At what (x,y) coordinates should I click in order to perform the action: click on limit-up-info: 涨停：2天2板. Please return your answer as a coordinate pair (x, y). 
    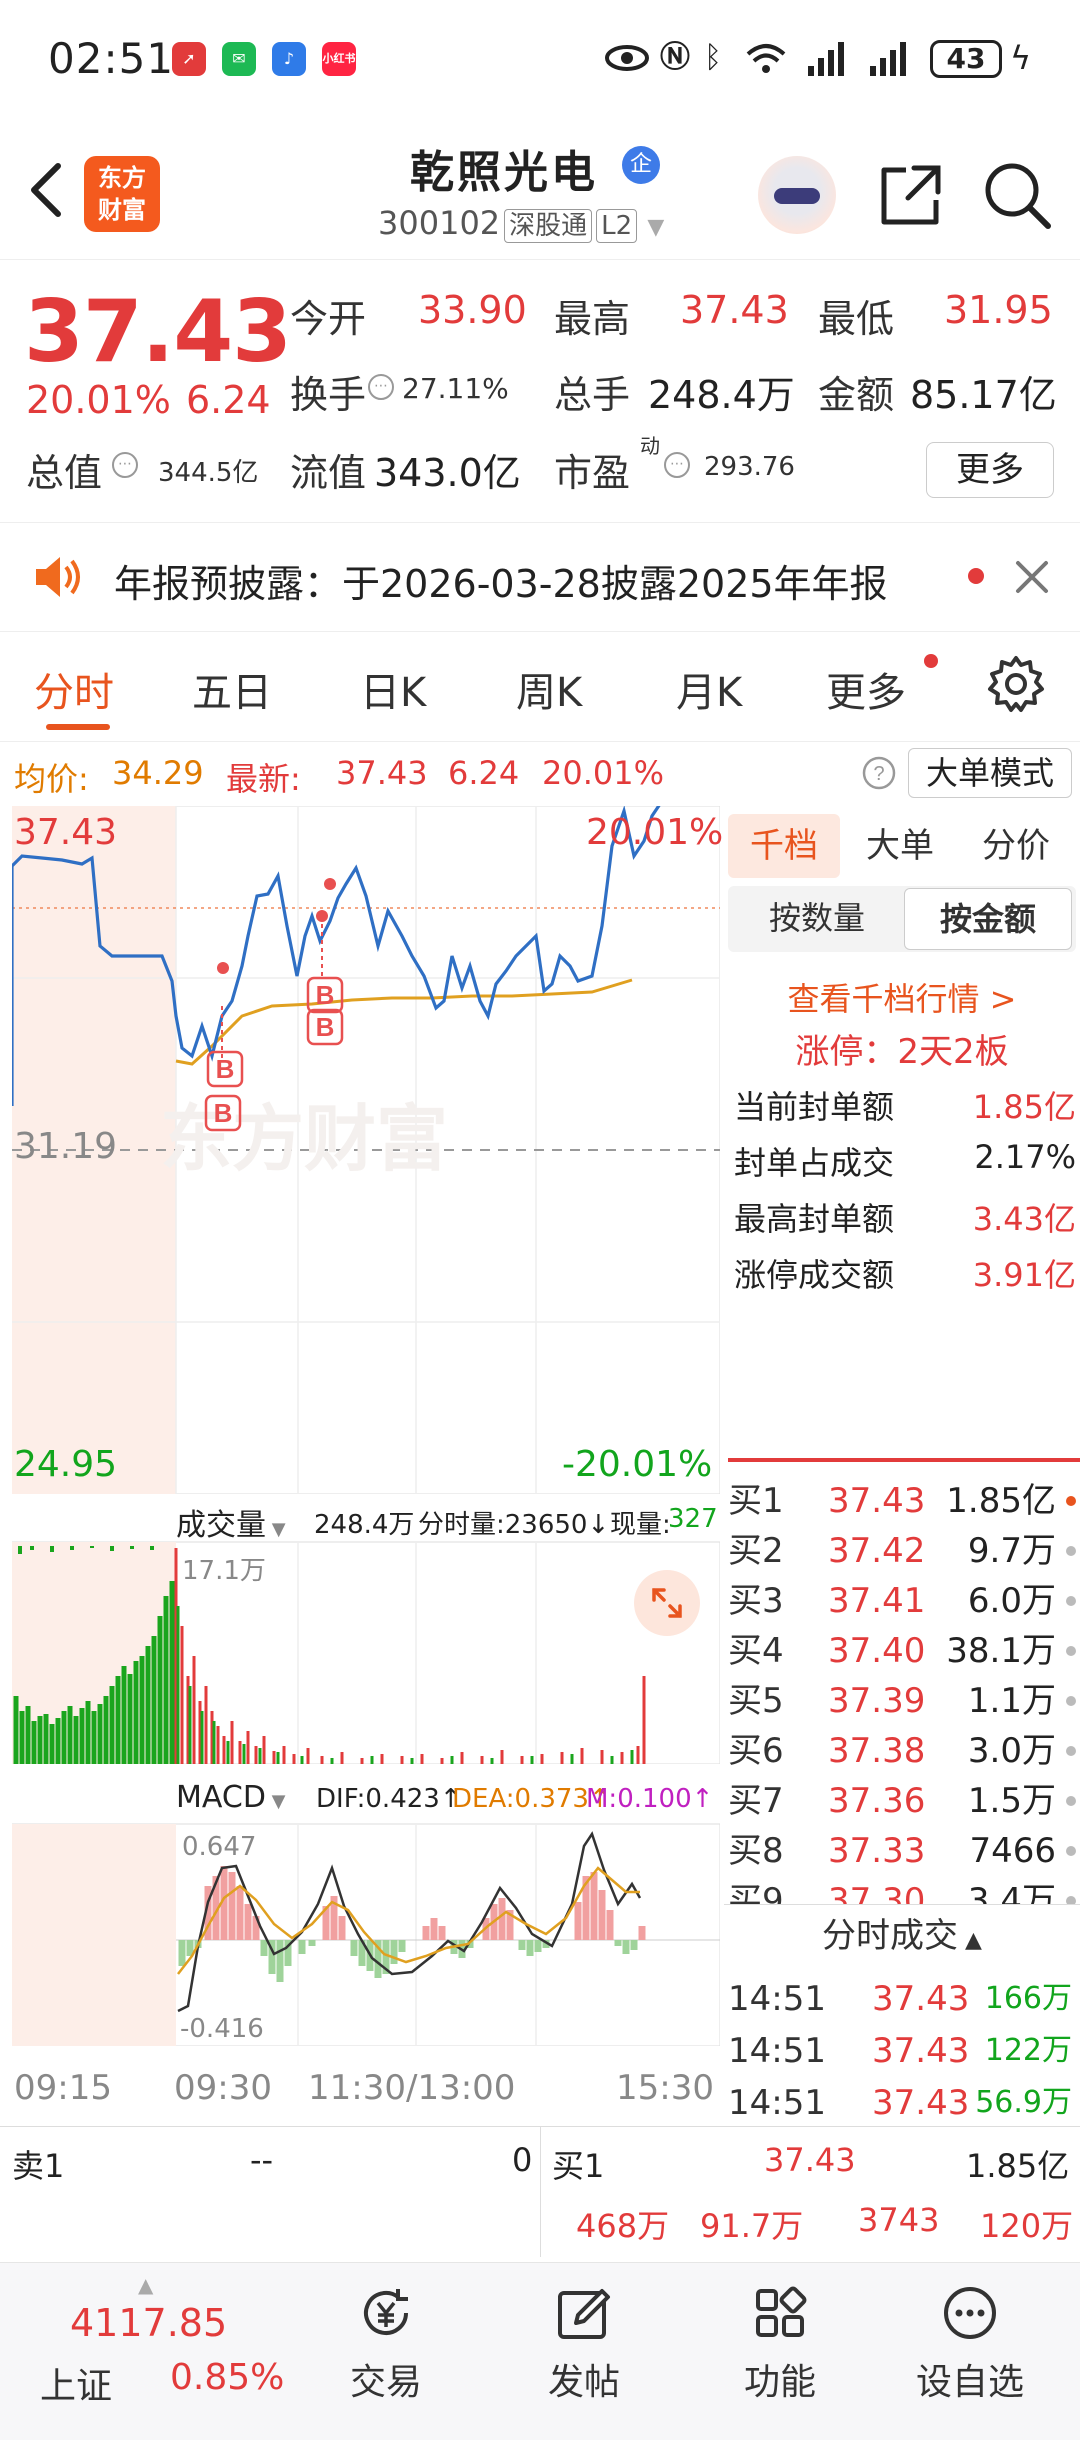
    Looking at the image, I should click on (902, 1052).